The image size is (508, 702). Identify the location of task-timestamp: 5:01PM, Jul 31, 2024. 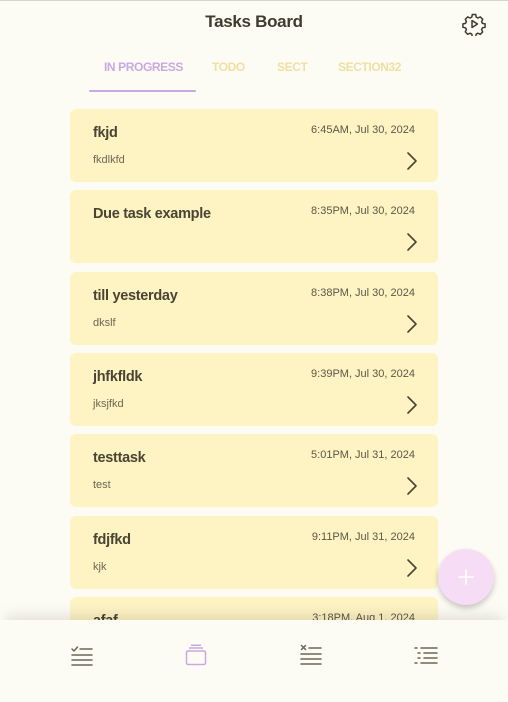
(363, 455).